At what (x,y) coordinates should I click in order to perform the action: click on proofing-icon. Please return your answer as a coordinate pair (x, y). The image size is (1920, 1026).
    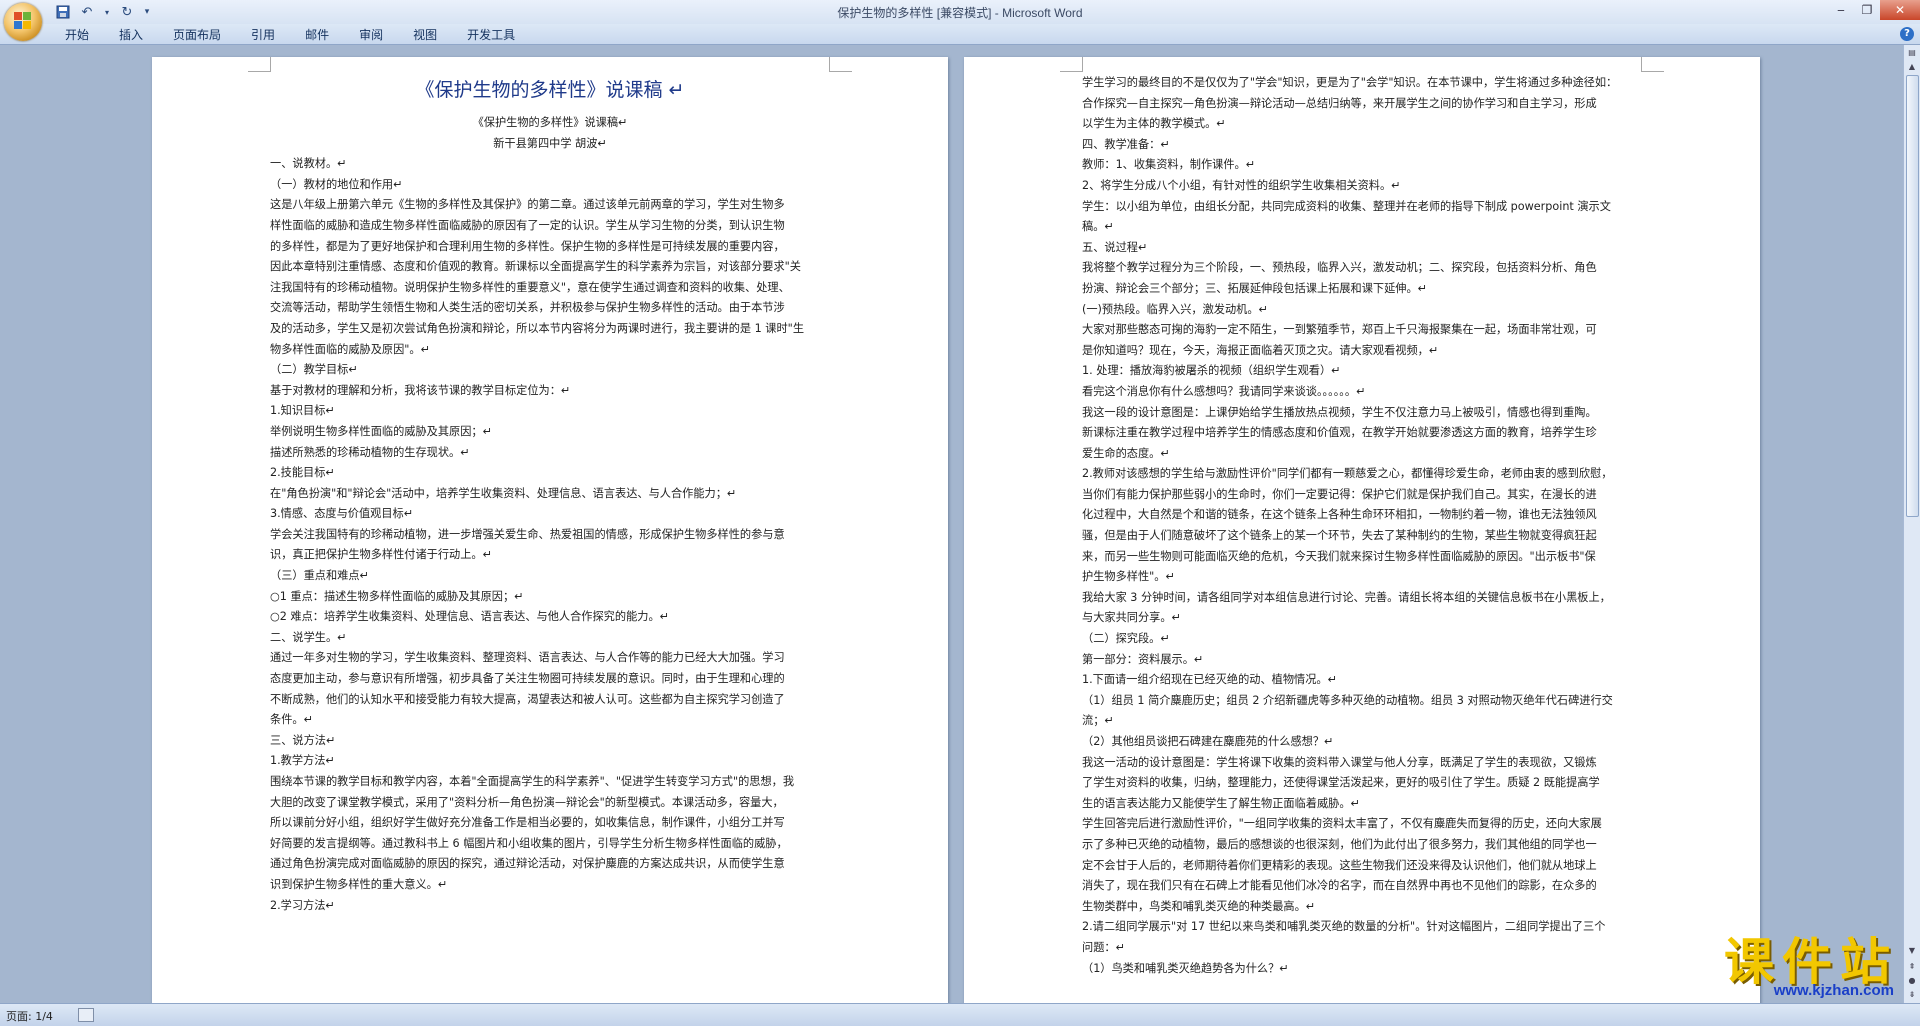
    Looking at the image, I should click on (86, 1015).